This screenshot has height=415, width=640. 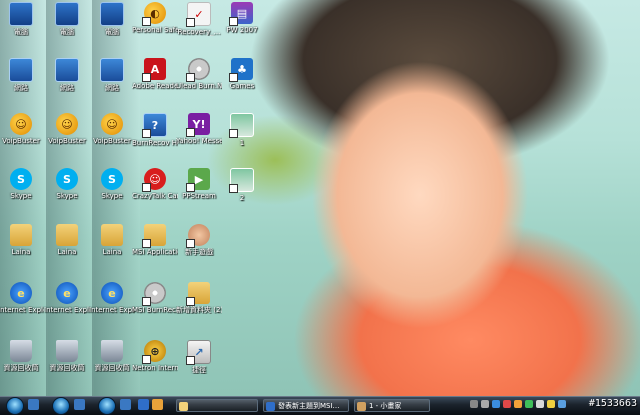 I want to click on desktop-icon: Ulead Burn.Now, so click(x=199, y=74).